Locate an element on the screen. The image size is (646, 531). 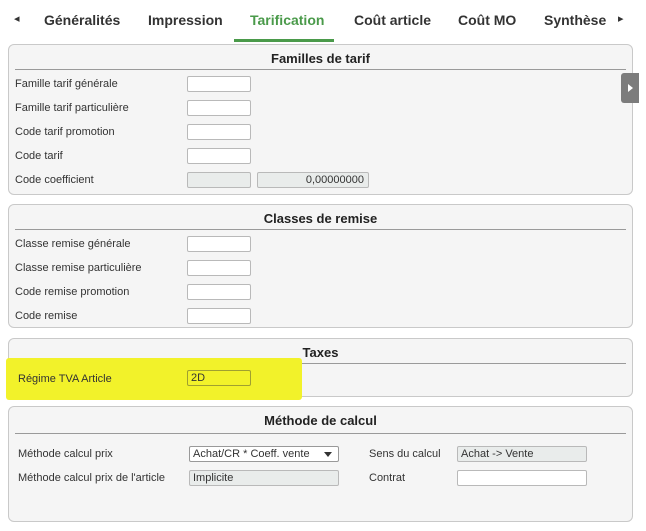
label-methode-calcul-prix: Méthode calcul prix is located at coordinates (65, 454).